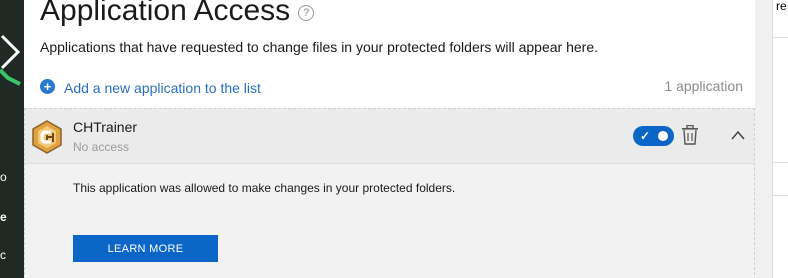 The height and width of the screenshot is (278, 788). What do you see at coordinates (781, 6) in the screenshot?
I see `right-window-text: re` at bounding box center [781, 6].